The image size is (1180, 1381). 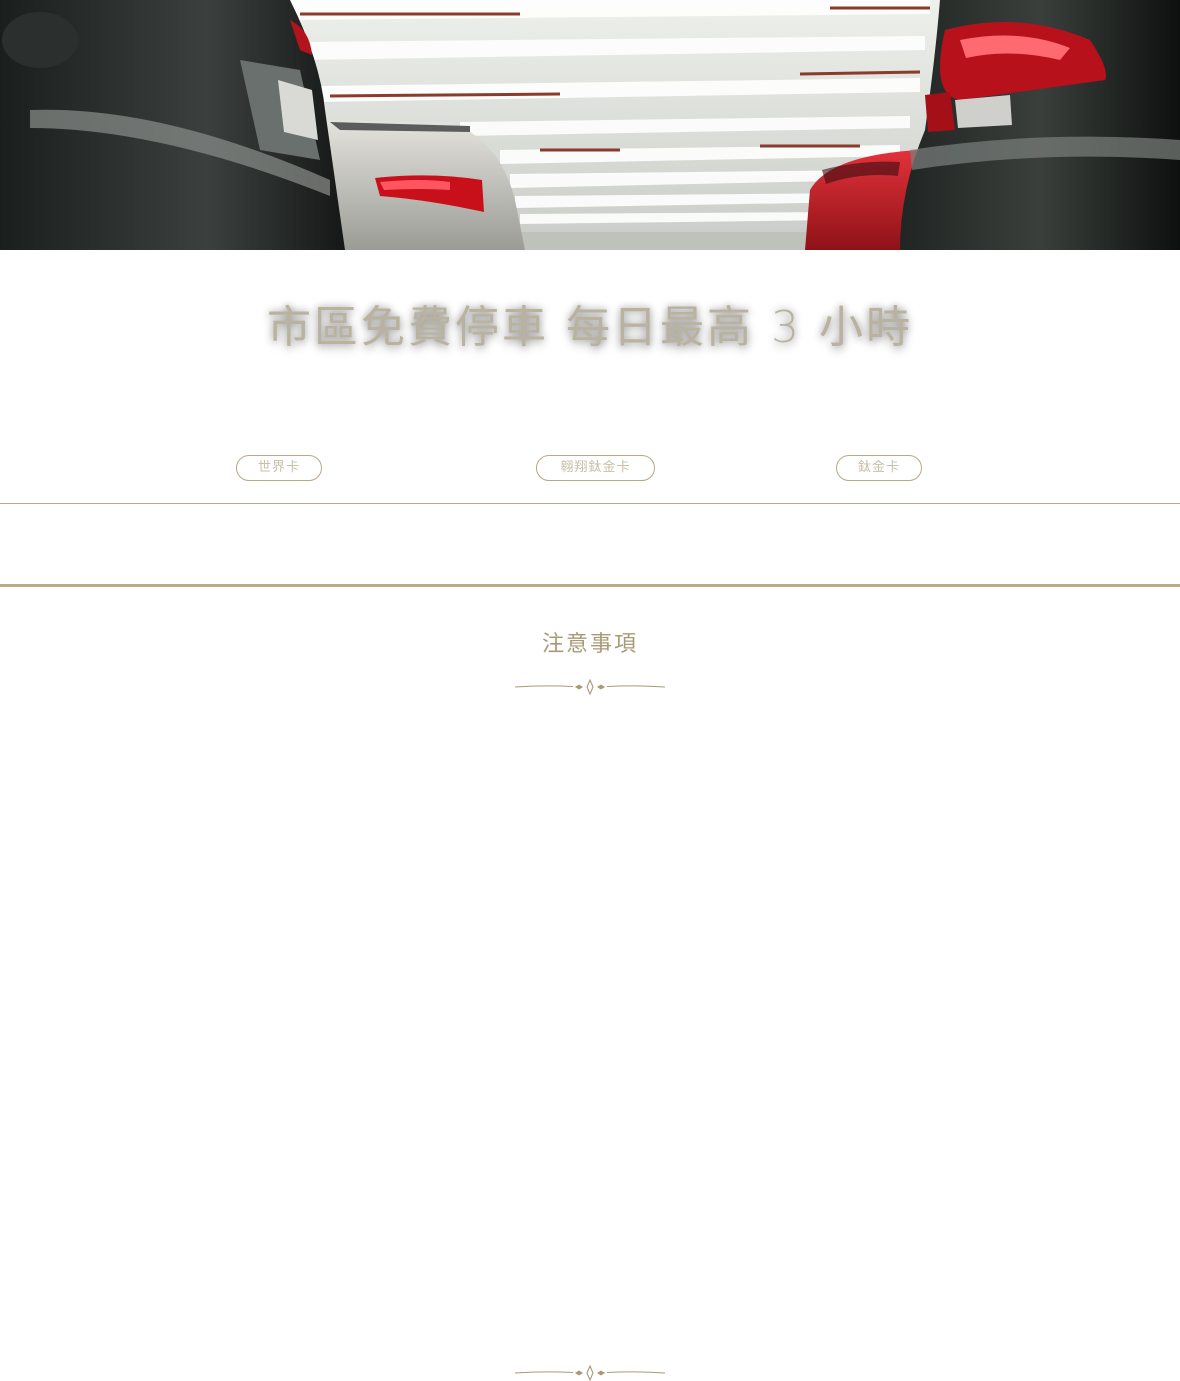 I want to click on tab-world-card: 世界卡, so click(x=279, y=468).